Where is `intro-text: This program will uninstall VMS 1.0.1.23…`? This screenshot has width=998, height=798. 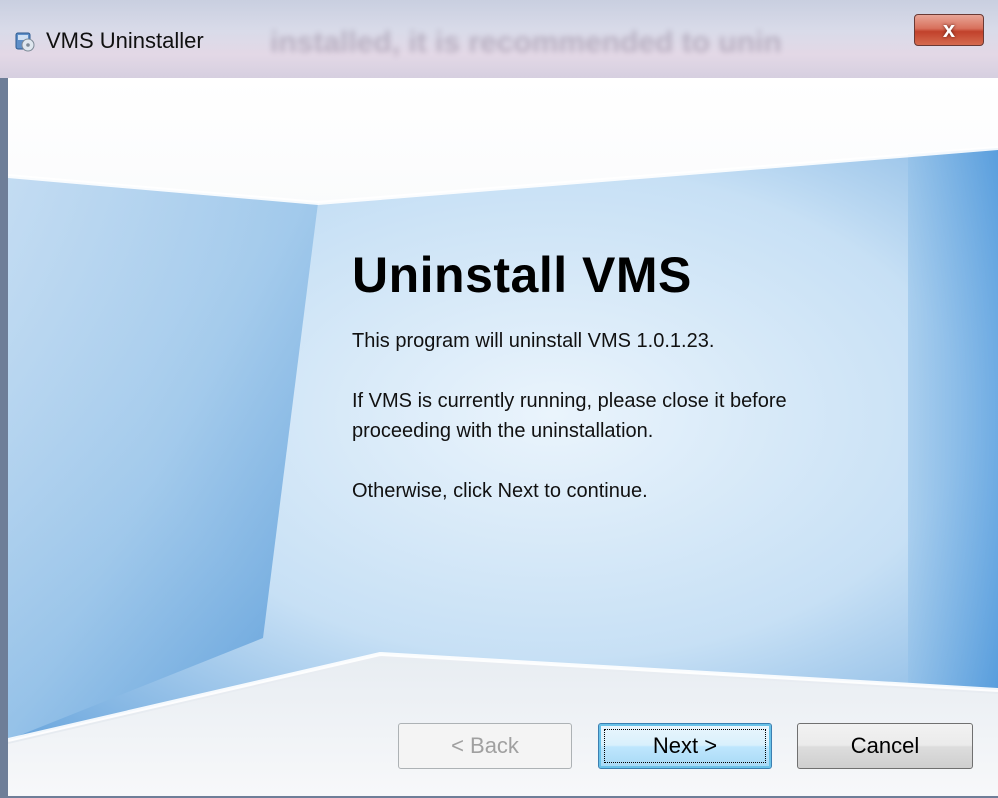 intro-text: This program will uninstall VMS 1.0.1.23… is located at coordinates (533, 341).